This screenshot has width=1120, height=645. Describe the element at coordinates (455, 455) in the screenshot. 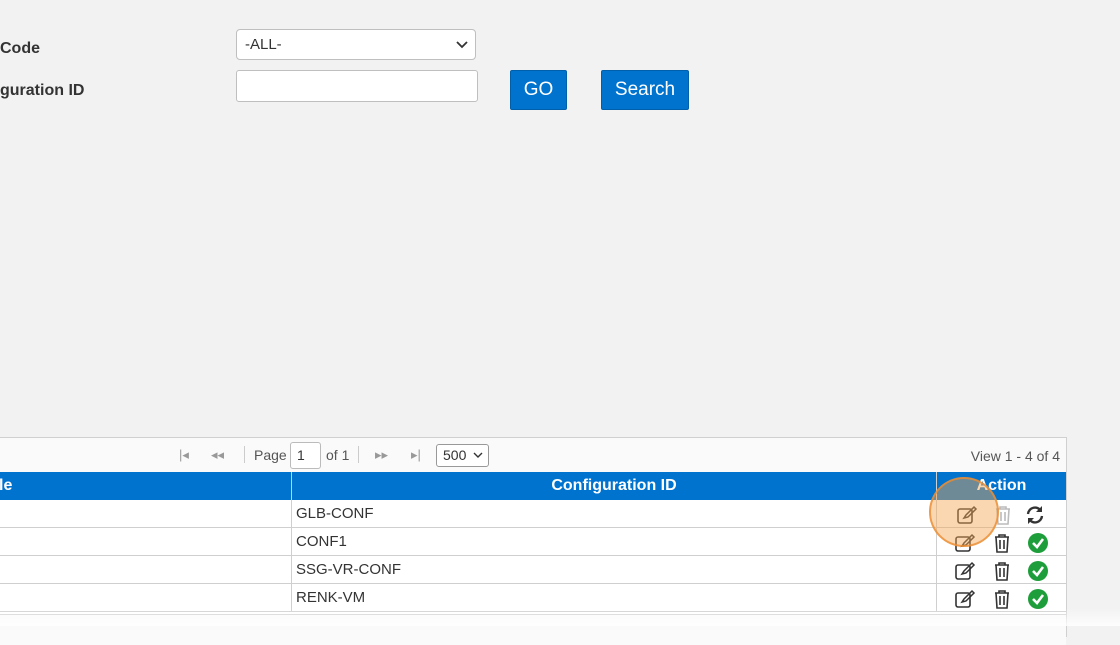

I see `rows-per-page-value: 500` at that location.